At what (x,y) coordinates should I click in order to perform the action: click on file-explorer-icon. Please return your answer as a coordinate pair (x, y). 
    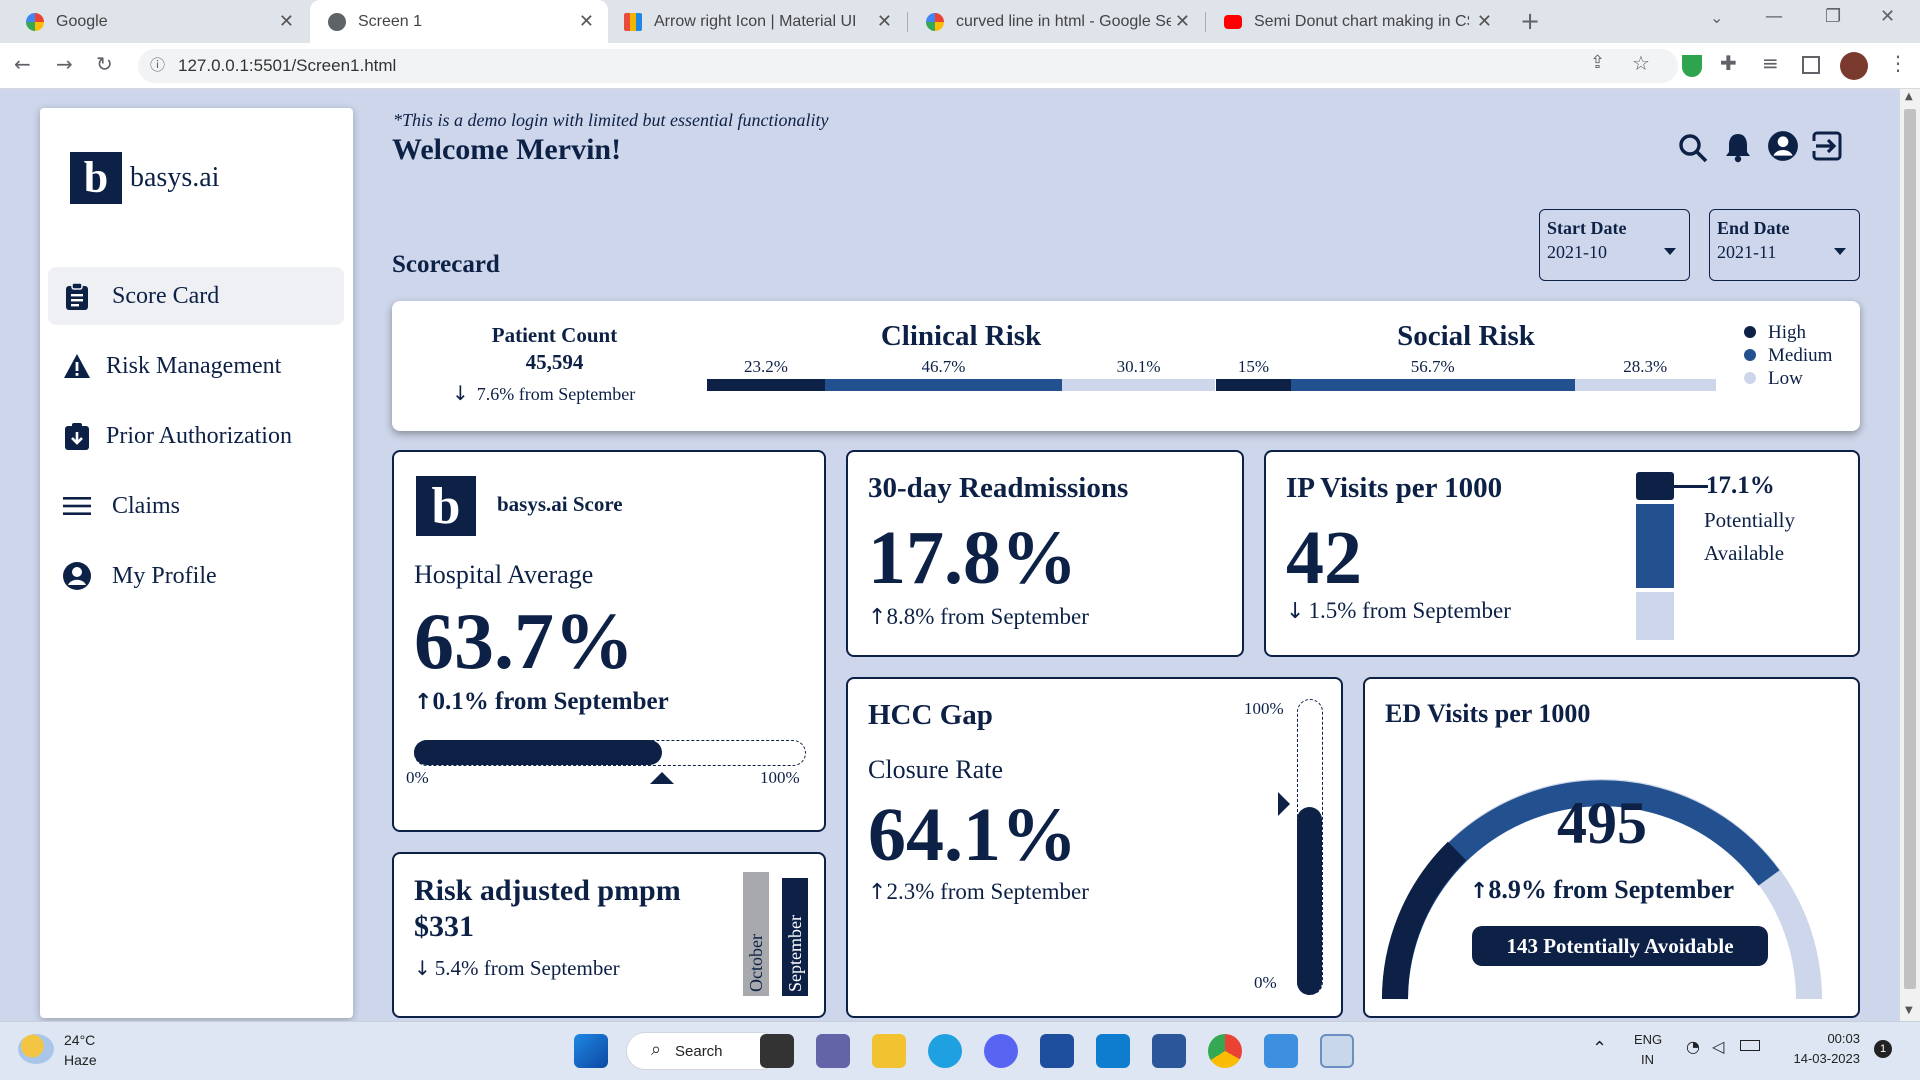
    Looking at the image, I should click on (889, 1051).